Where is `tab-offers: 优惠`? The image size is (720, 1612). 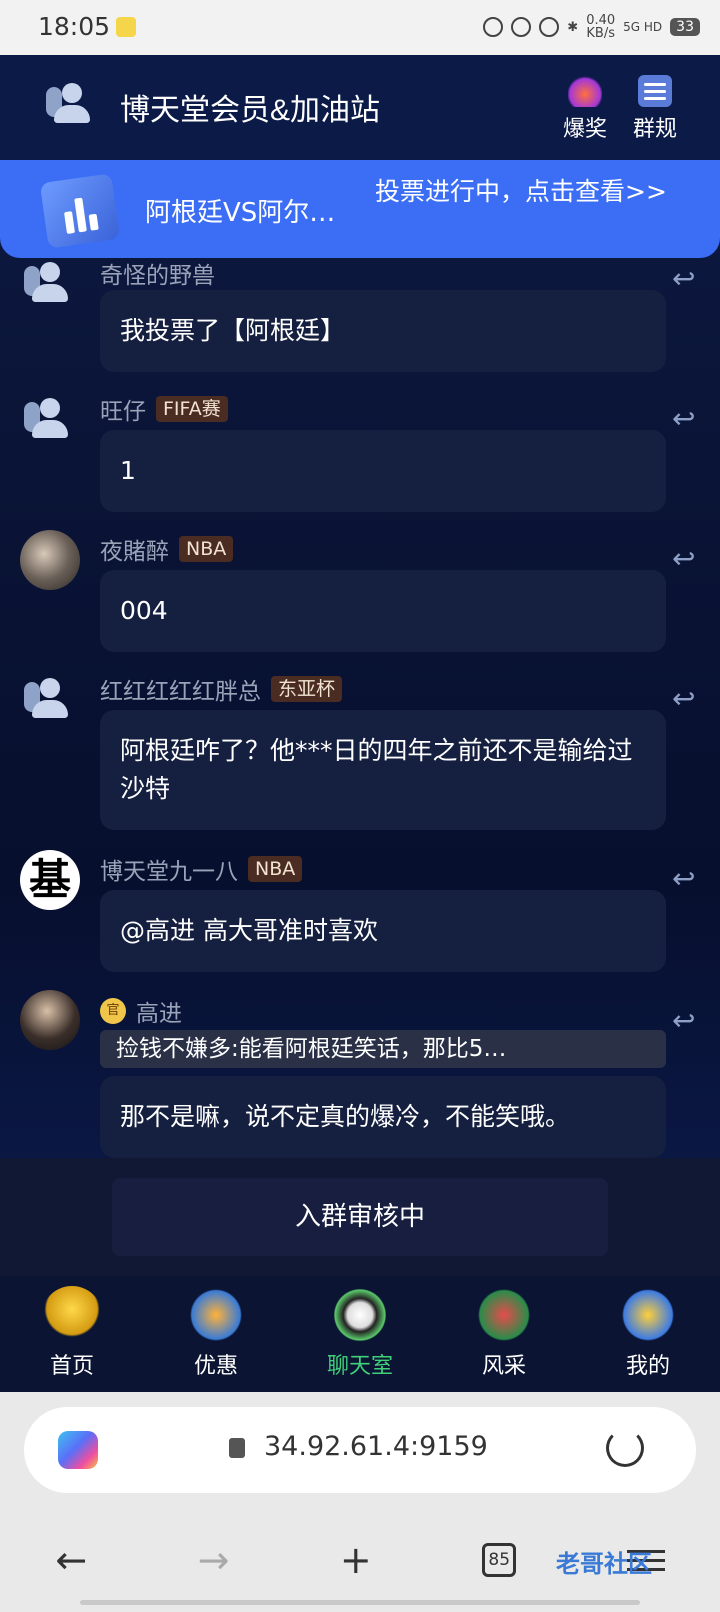 tab-offers: 优惠 is located at coordinates (216, 1334).